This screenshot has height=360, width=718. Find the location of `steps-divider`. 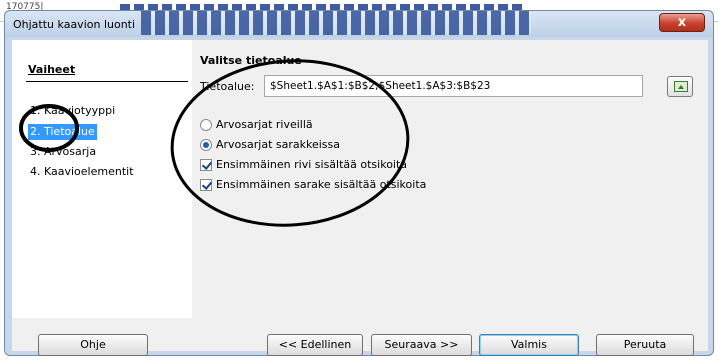

steps-divider is located at coordinates (107, 81).